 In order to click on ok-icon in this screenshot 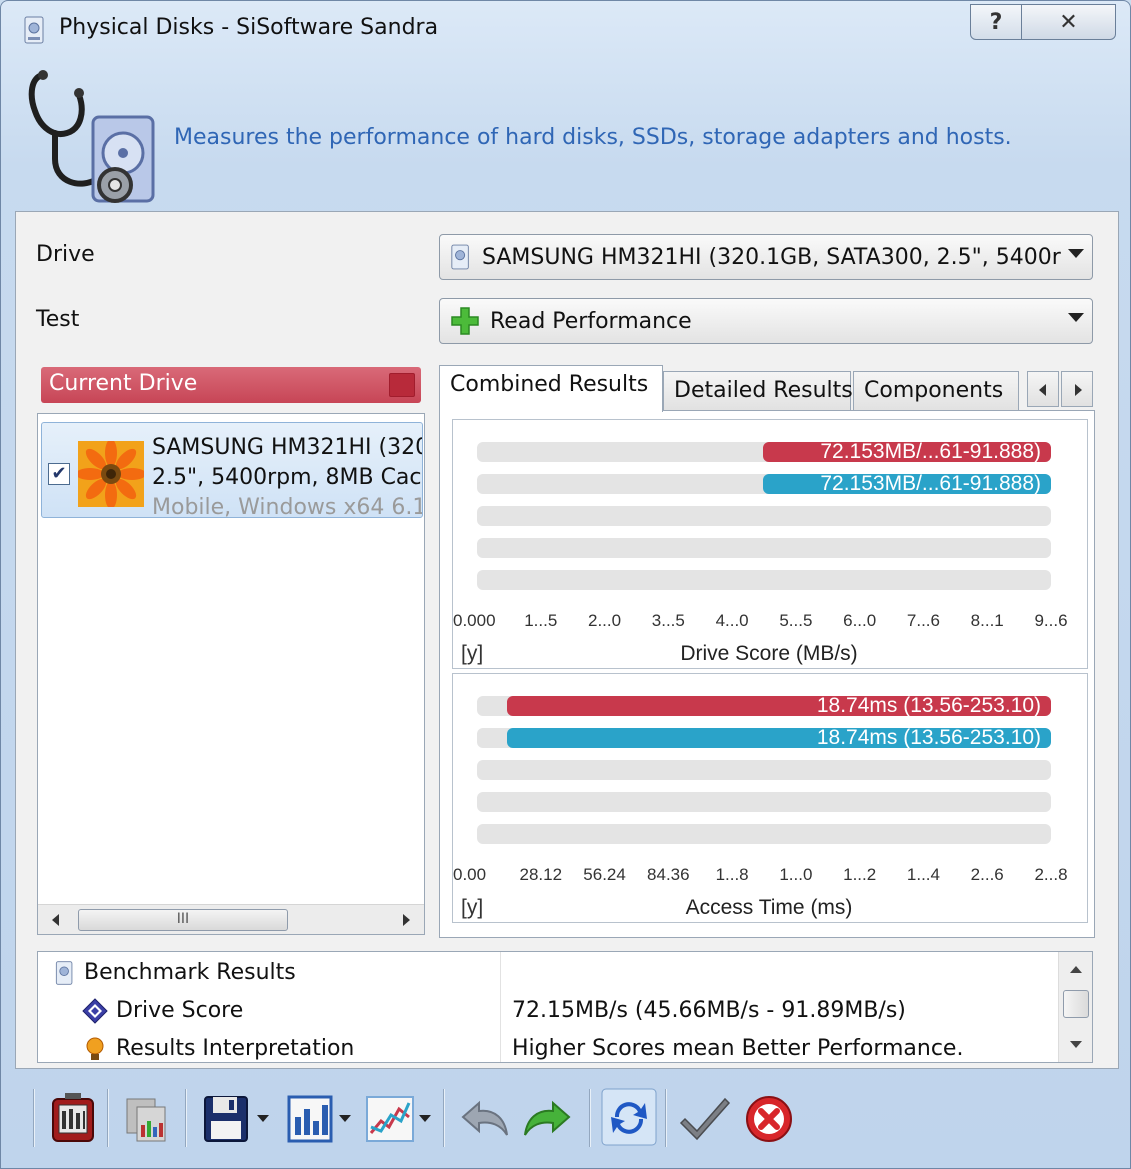, I will do `click(705, 1119)`.